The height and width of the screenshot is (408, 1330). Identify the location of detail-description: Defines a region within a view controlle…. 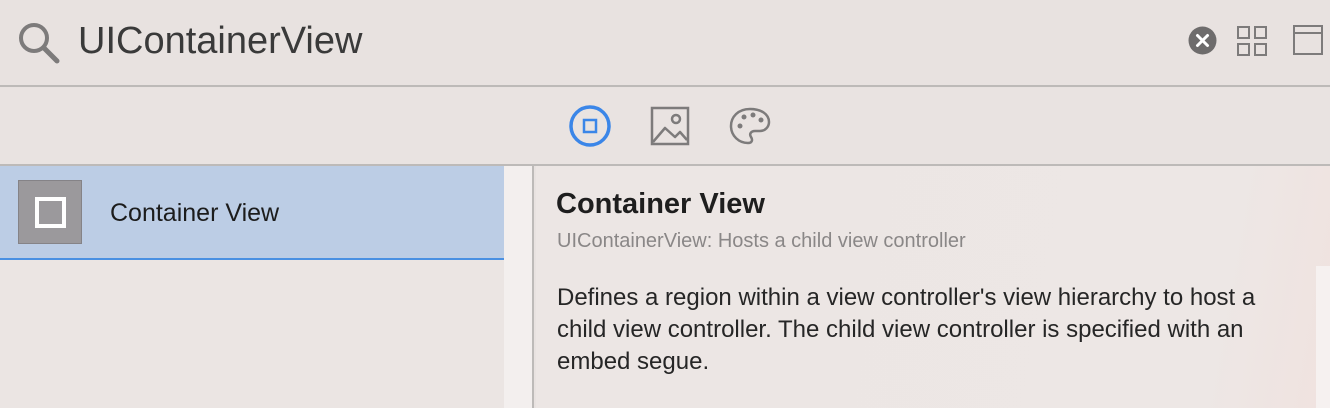
(906, 329).